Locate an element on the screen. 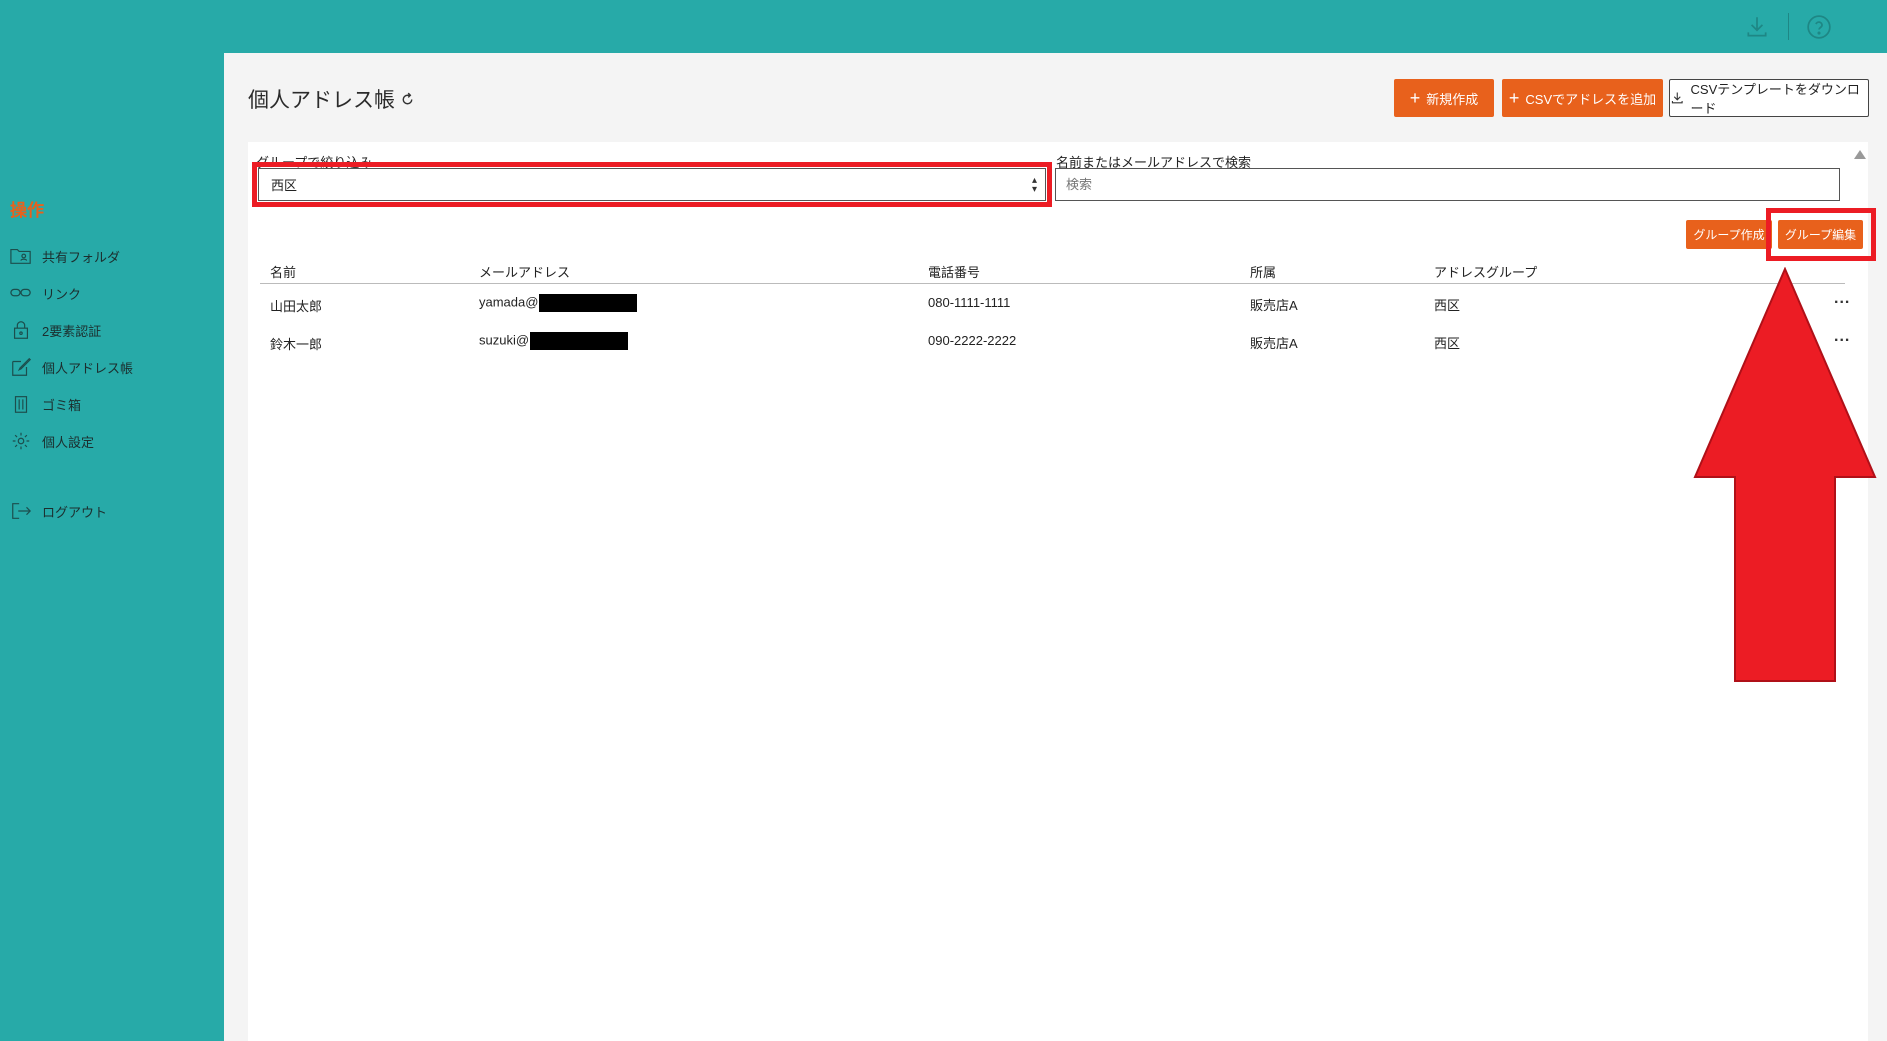 This screenshot has height=1041, width=1887. new-contact-label: 新規作成 is located at coordinates (1452, 99).